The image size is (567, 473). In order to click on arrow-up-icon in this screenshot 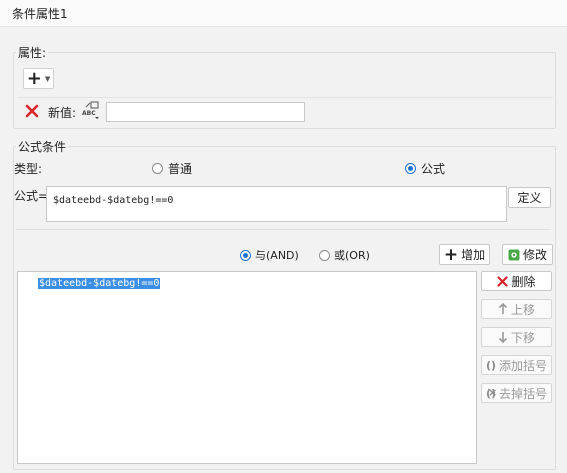, I will do `click(503, 308)`.